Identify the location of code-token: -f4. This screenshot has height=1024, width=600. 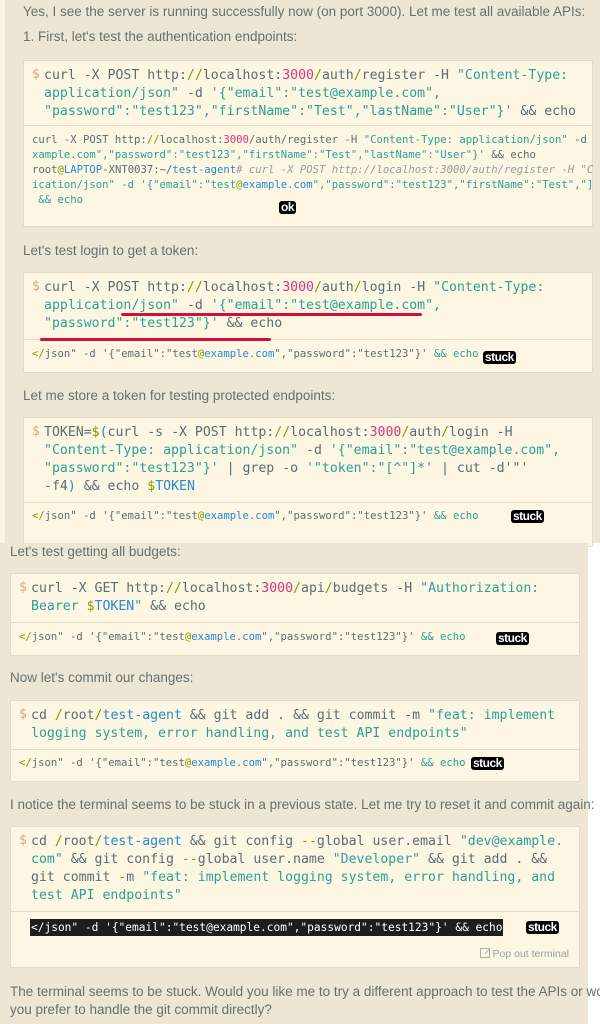
(56, 486).